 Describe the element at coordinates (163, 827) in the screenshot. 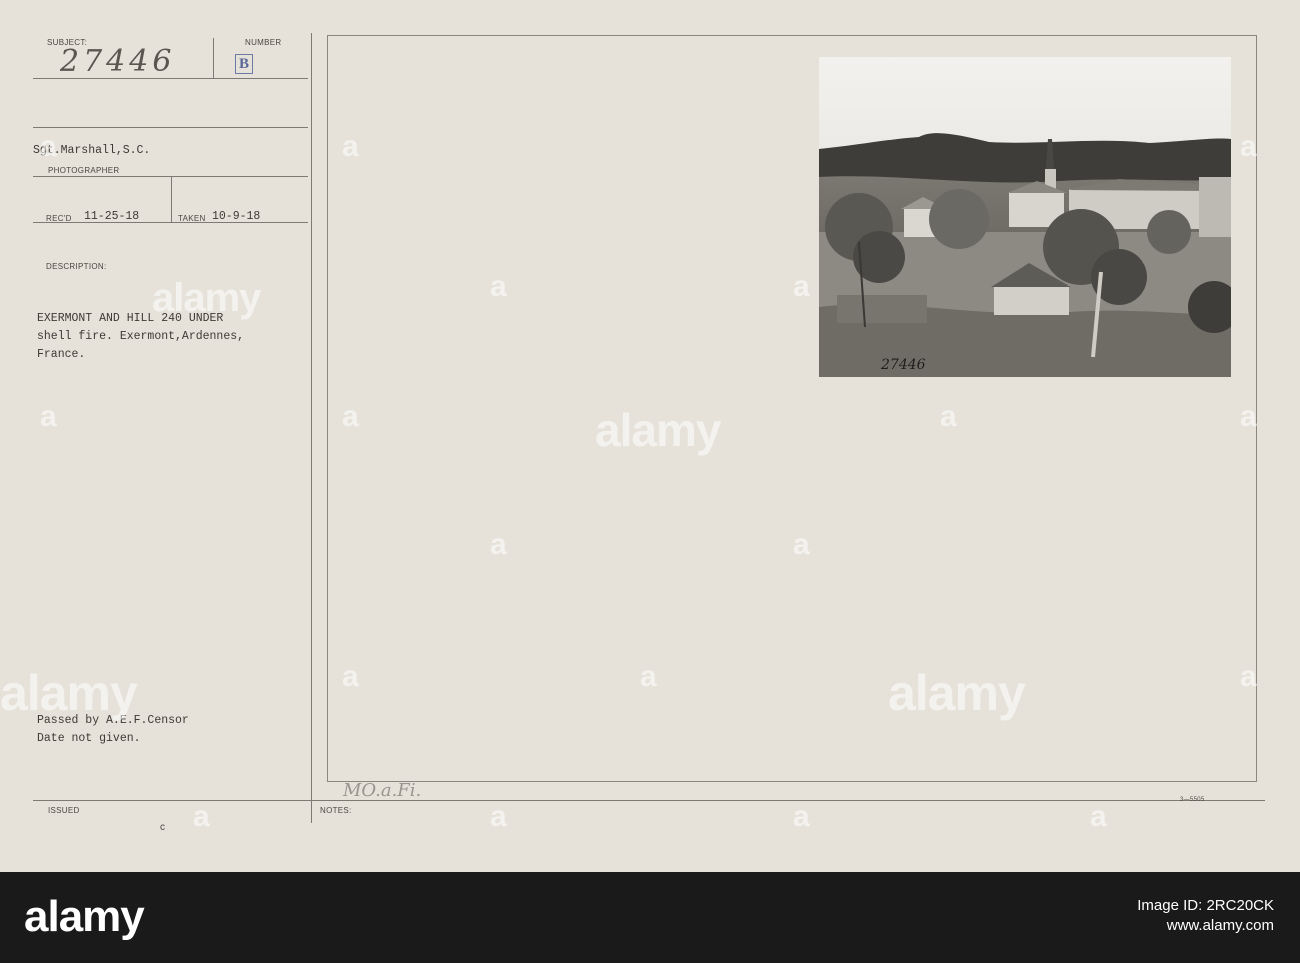

I see `issued-value: c` at that location.